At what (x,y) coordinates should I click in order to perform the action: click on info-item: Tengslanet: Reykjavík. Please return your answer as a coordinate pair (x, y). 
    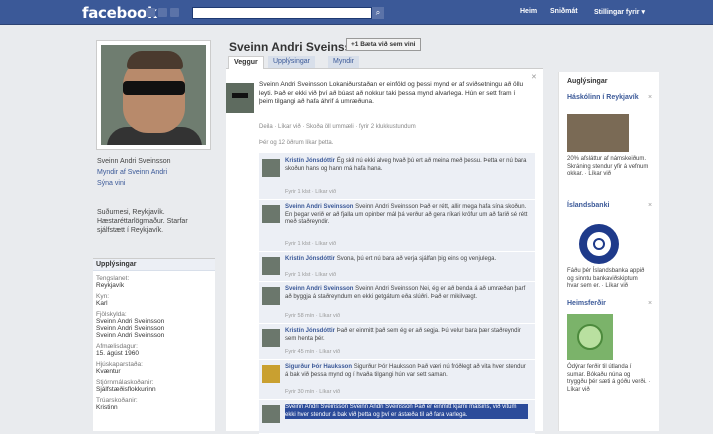
    Looking at the image, I should click on (154, 282).